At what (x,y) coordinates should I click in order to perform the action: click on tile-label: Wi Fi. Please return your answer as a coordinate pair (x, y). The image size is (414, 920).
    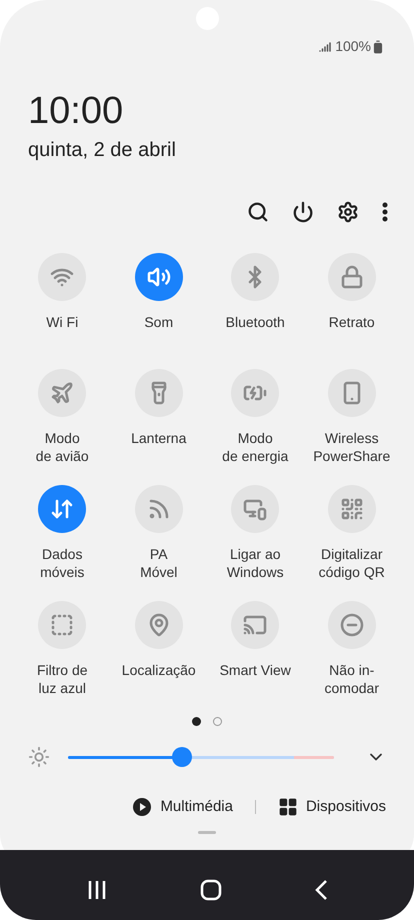
    Looking at the image, I should click on (62, 322).